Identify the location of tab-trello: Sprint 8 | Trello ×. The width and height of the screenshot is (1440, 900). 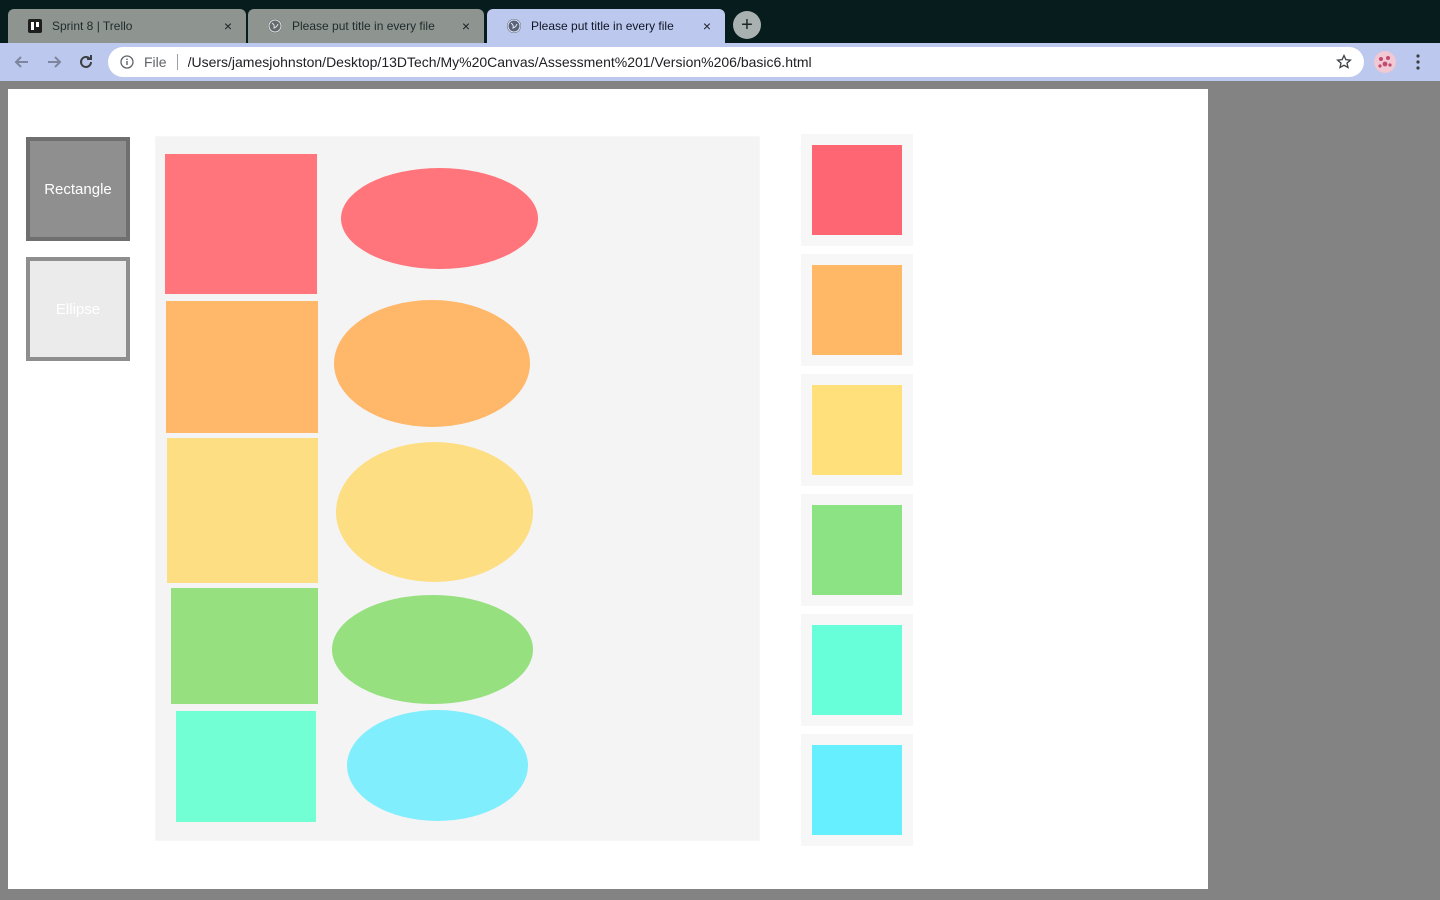
(127, 26).